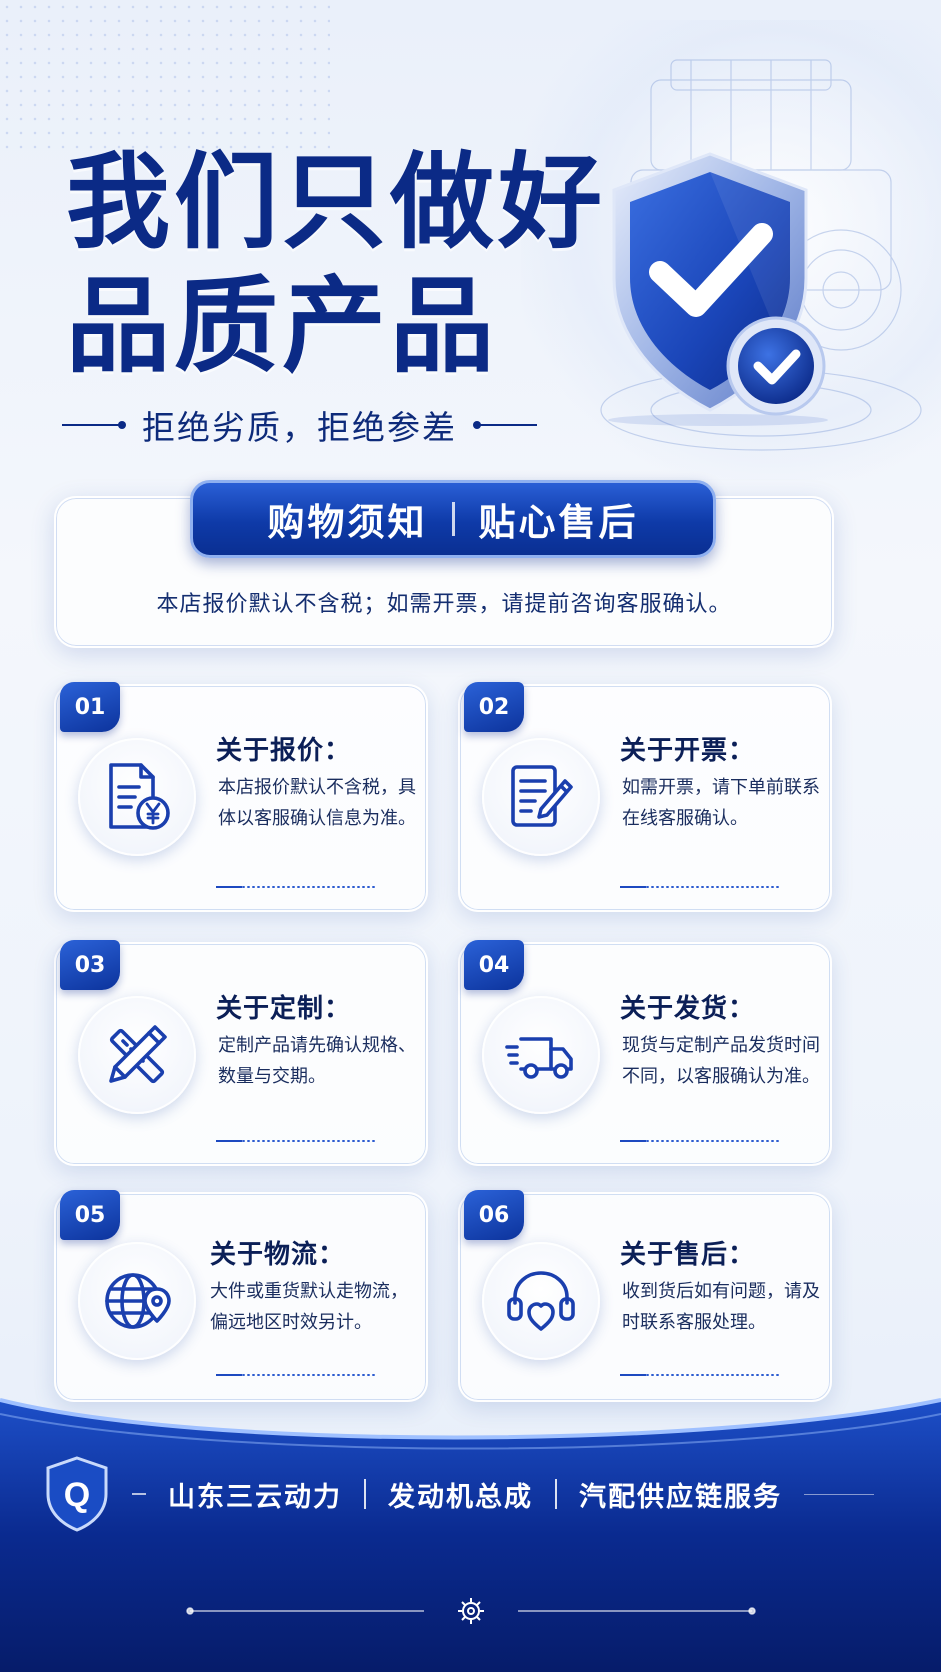 This screenshot has height=1672, width=941. I want to click on footer-dash, so click(139, 1494).